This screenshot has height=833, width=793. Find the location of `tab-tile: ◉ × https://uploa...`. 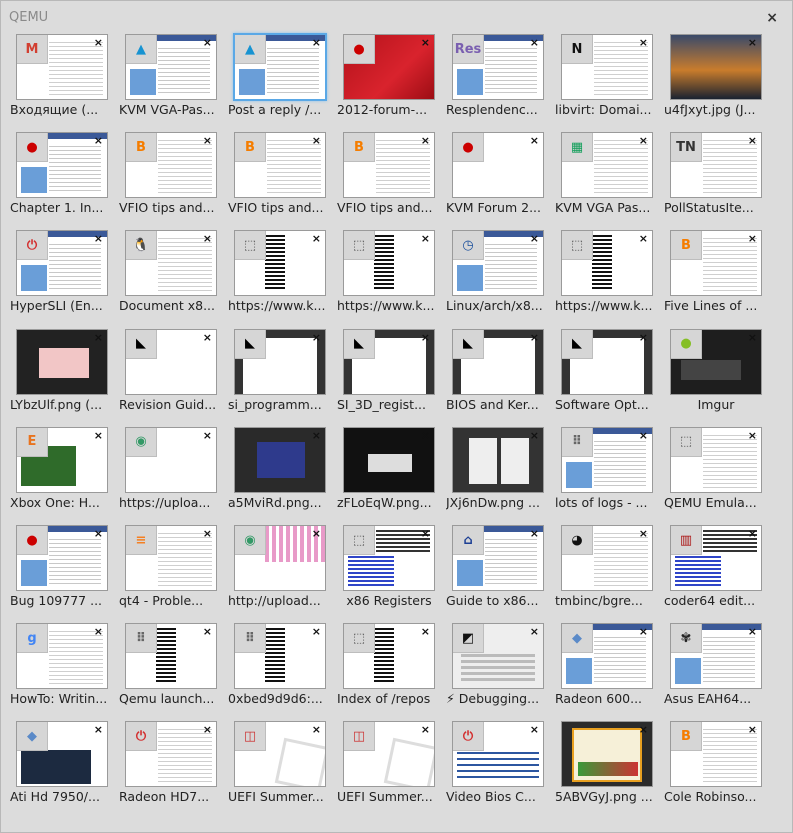

tab-tile: ◉ × https://uploa... is located at coordinates (171, 468).